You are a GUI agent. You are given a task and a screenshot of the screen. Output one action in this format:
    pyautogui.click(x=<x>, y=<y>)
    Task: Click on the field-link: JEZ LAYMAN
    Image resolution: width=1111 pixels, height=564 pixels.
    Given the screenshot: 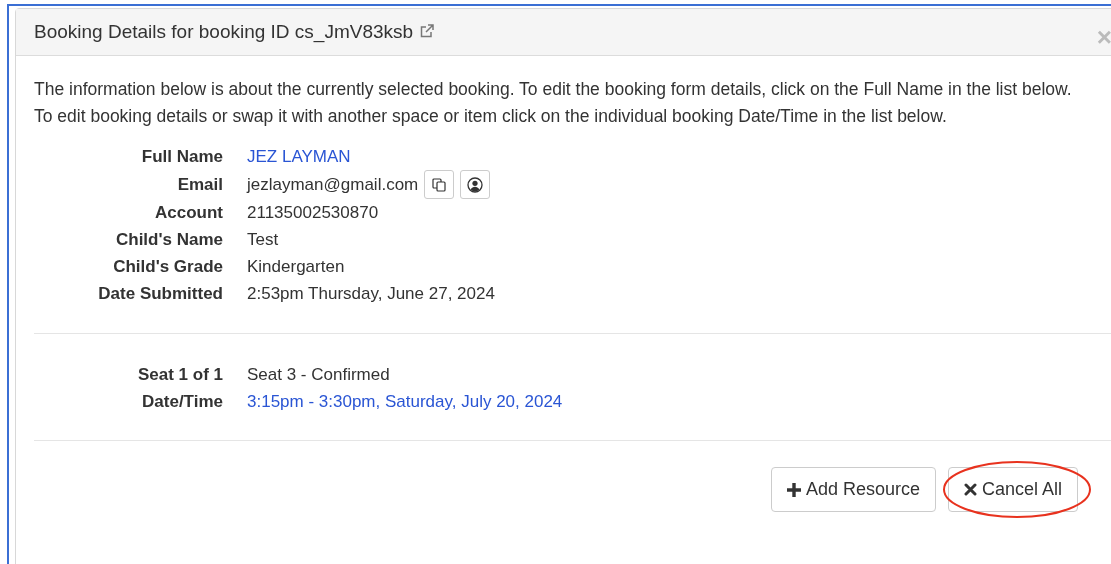 What is the action you would take?
    pyautogui.click(x=299, y=156)
    